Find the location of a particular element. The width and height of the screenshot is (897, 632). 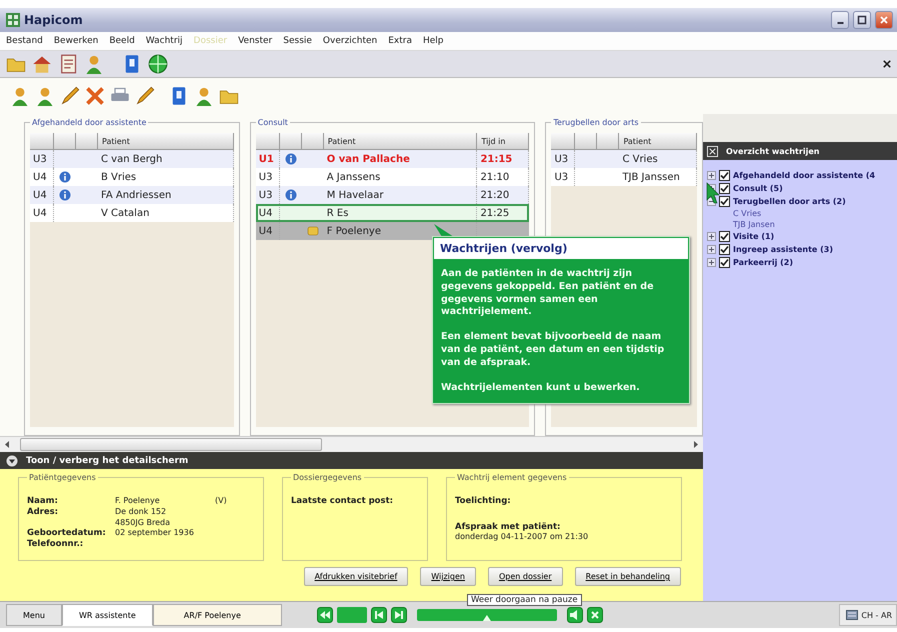

table-row: U3 TJB Janssen is located at coordinates (624, 177).